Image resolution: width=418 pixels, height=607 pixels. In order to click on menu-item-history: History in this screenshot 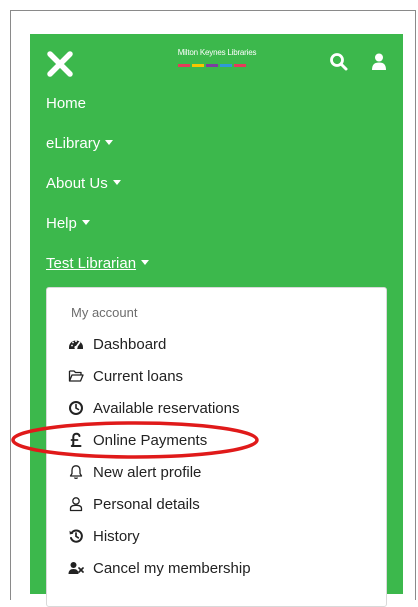, I will do `click(221, 536)`.